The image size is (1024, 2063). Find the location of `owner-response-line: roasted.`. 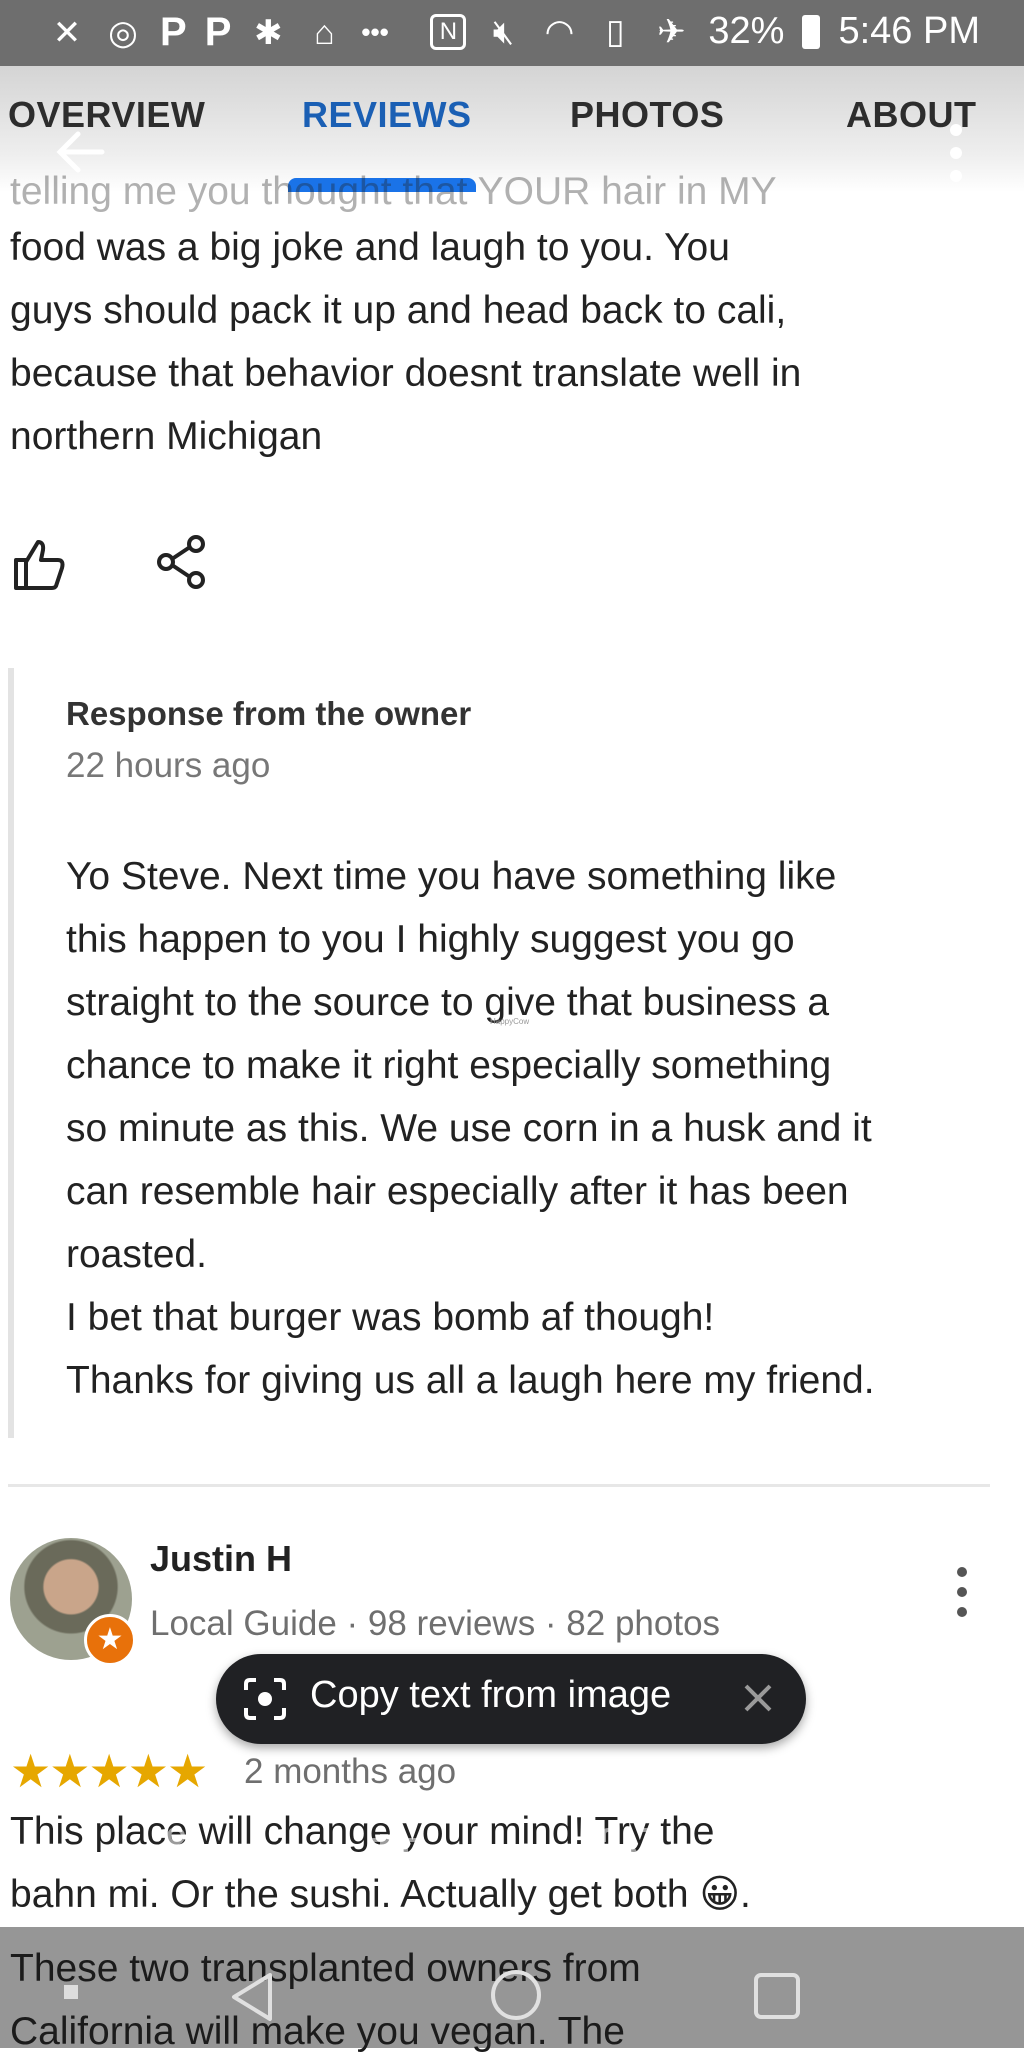

owner-response-line: roasted. is located at coordinates (136, 1254).